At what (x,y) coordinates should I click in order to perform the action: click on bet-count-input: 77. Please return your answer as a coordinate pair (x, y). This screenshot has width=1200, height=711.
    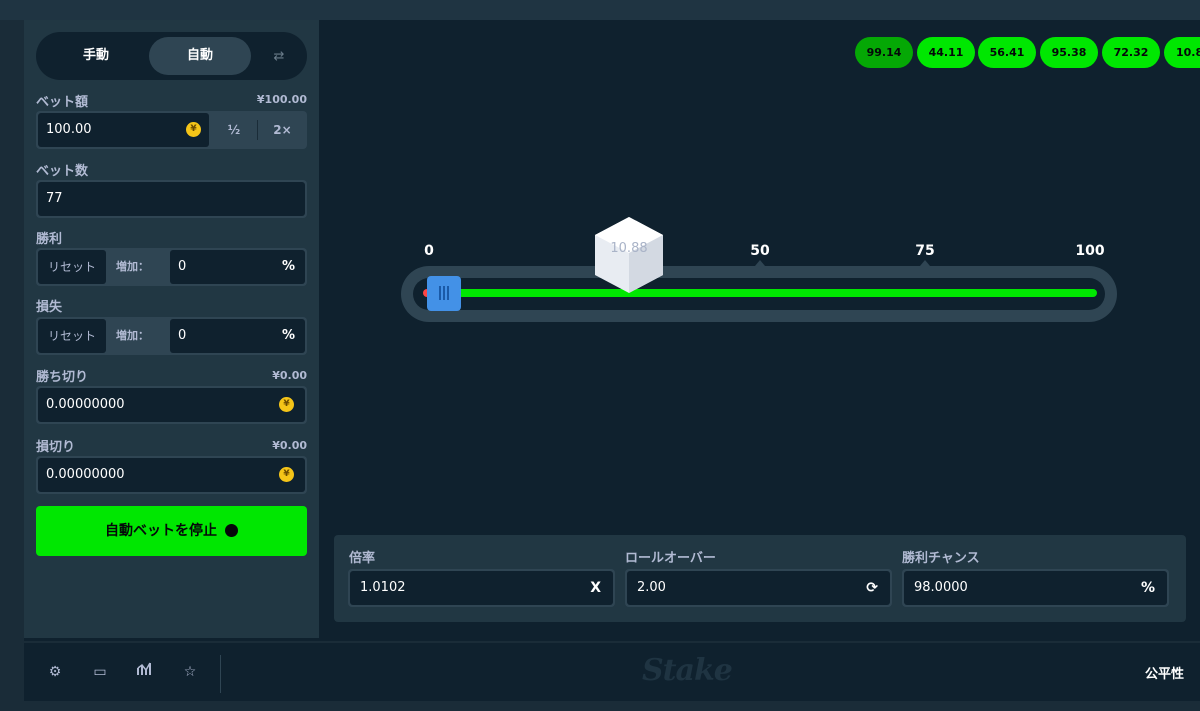
    Looking at the image, I should click on (171, 199).